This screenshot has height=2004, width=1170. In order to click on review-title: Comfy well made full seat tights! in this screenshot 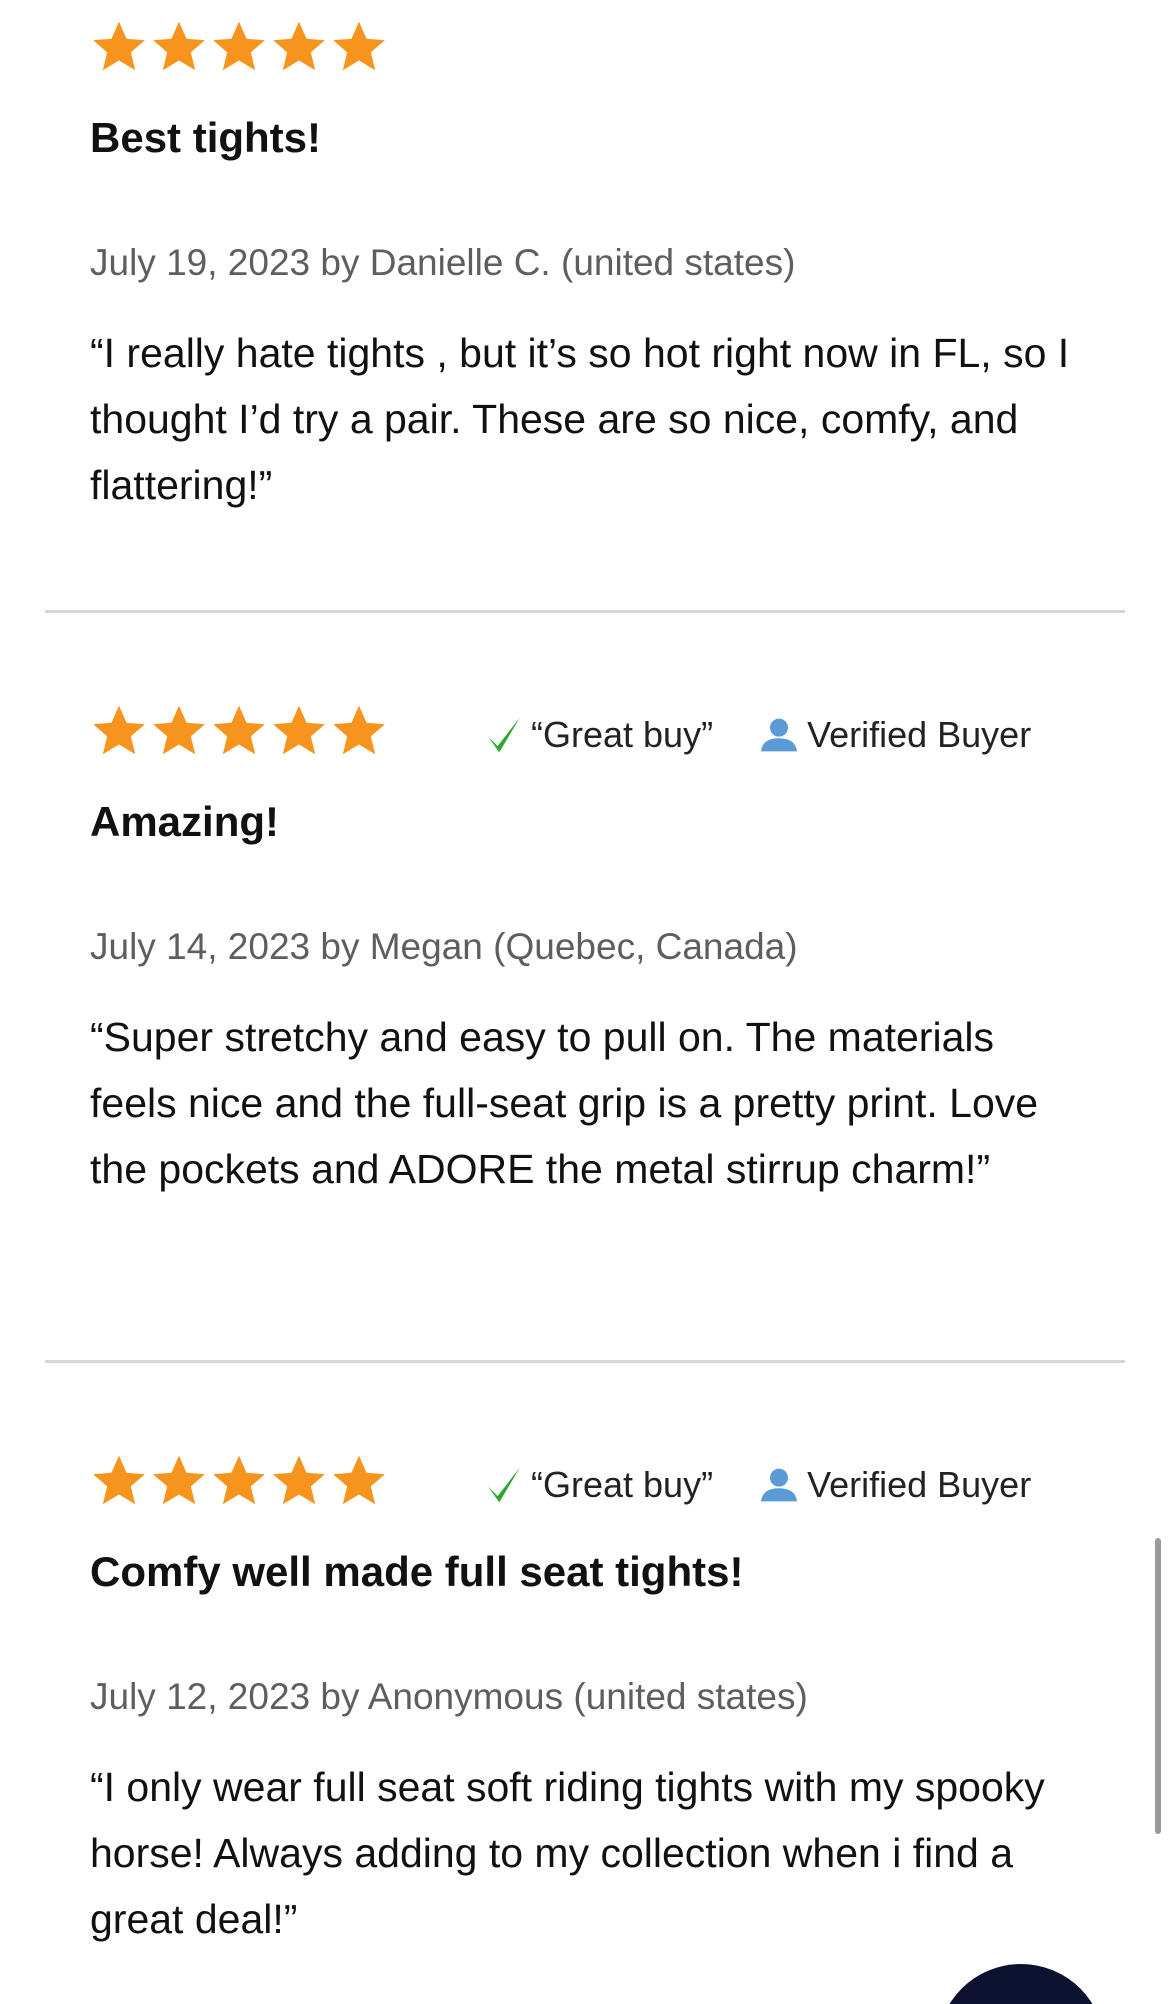, I will do `click(417, 1571)`.